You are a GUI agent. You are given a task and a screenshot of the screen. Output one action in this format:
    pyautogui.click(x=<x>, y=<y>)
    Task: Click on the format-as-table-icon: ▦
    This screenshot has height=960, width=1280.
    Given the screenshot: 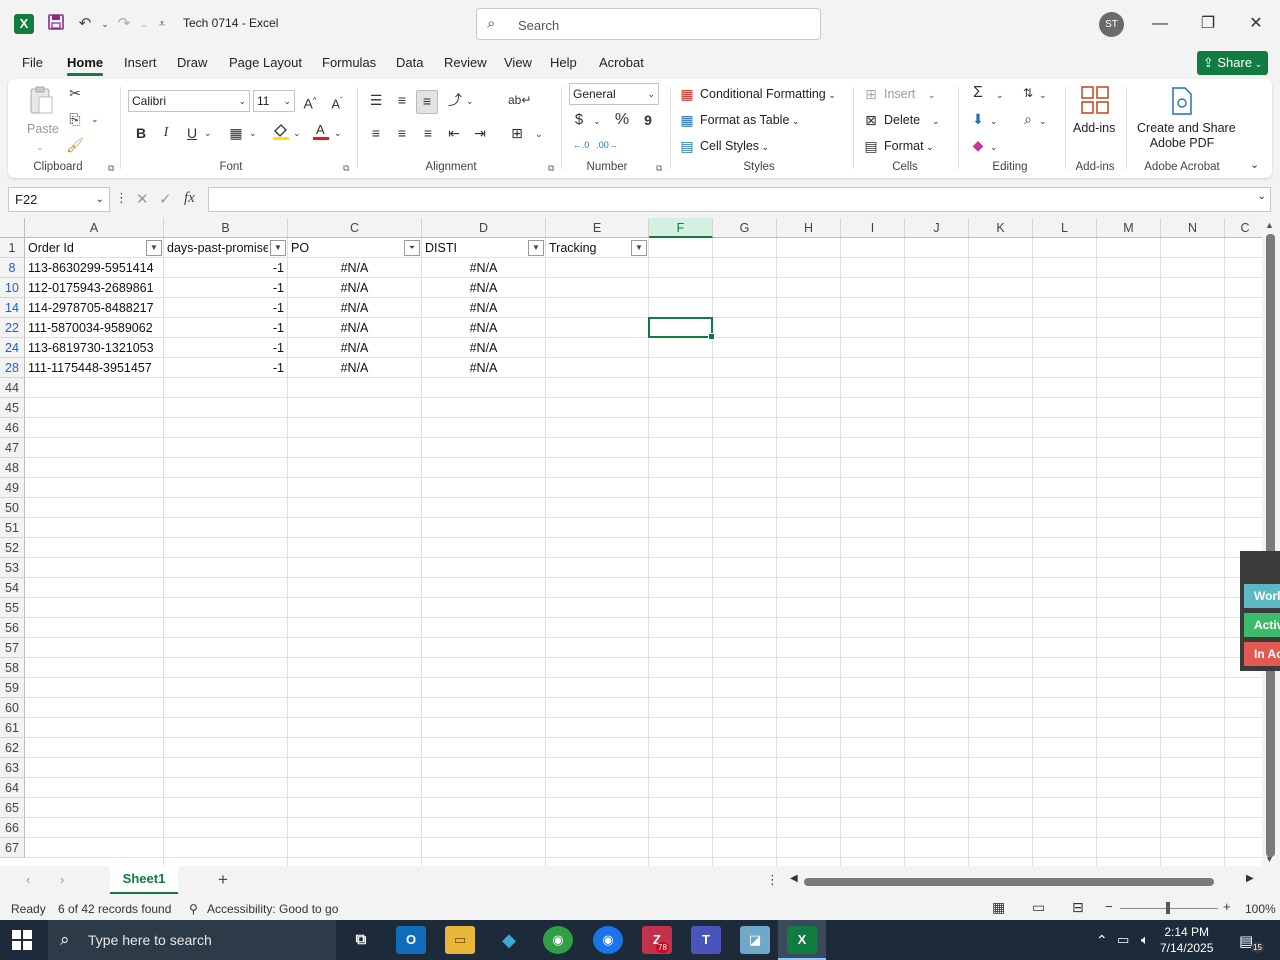 What is the action you would take?
    pyautogui.click(x=687, y=120)
    